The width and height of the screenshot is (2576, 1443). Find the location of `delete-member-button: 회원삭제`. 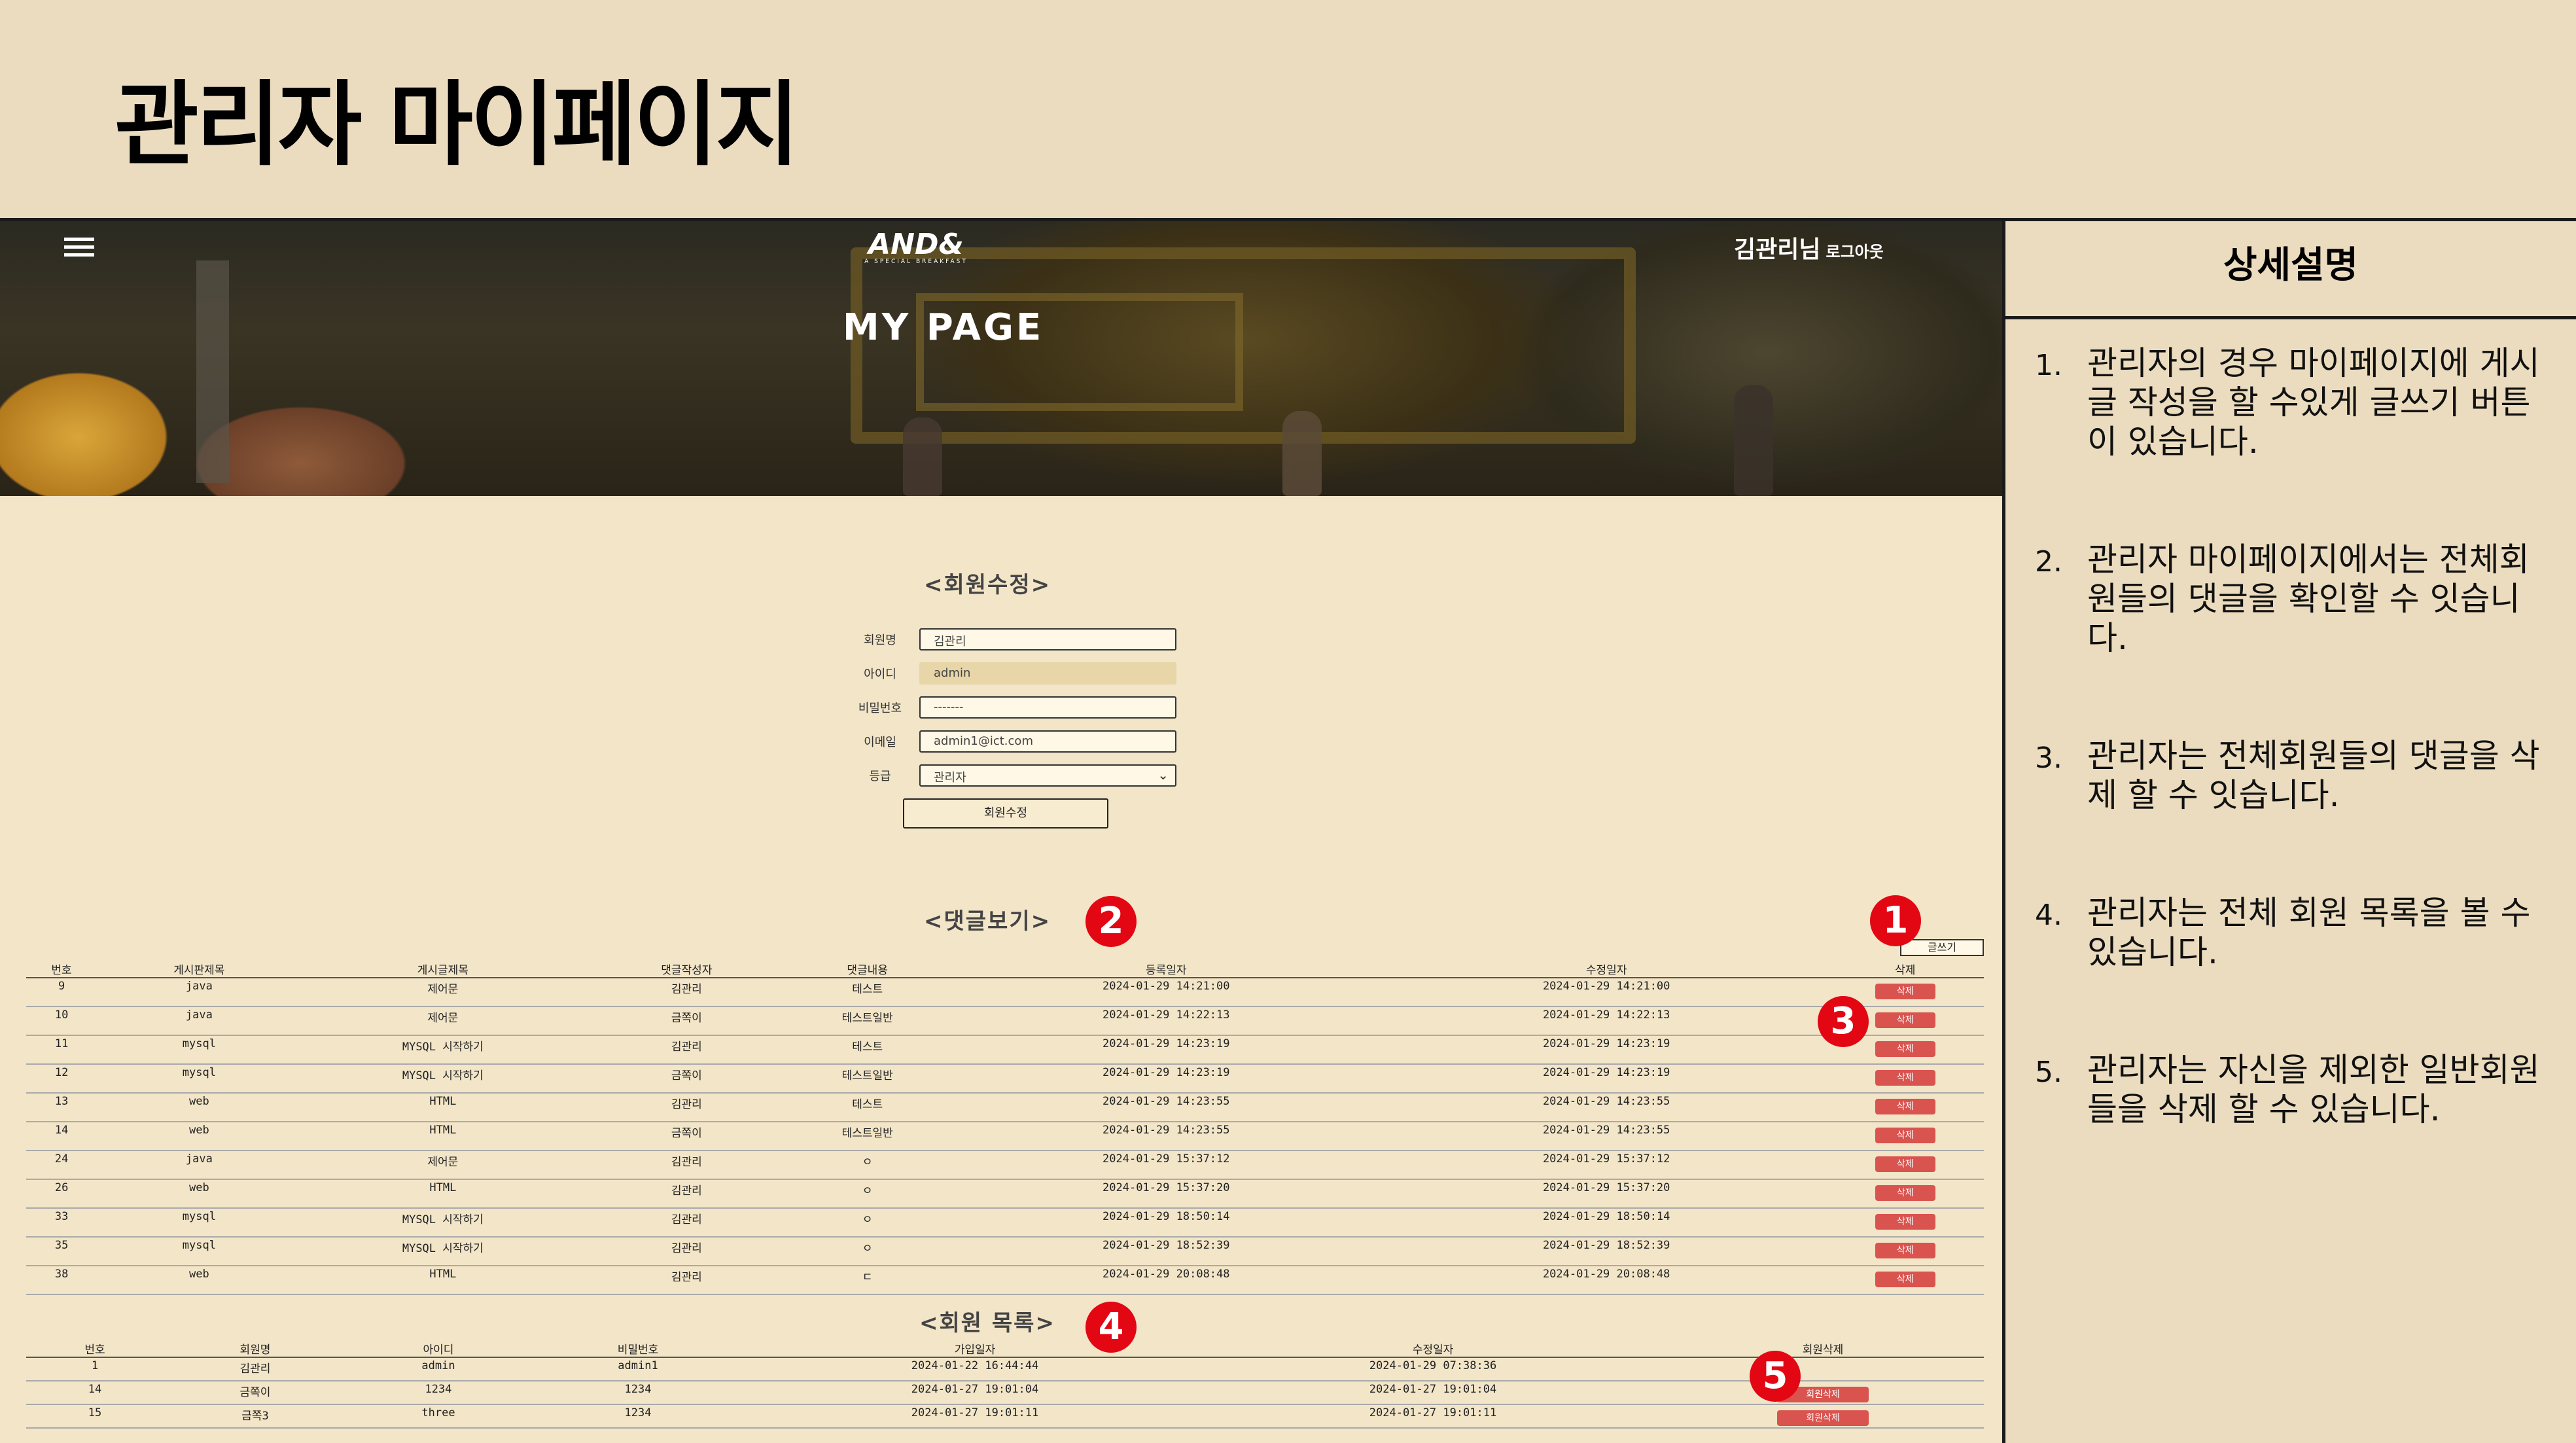

delete-member-button: 회원삭제 is located at coordinates (1823, 1418).